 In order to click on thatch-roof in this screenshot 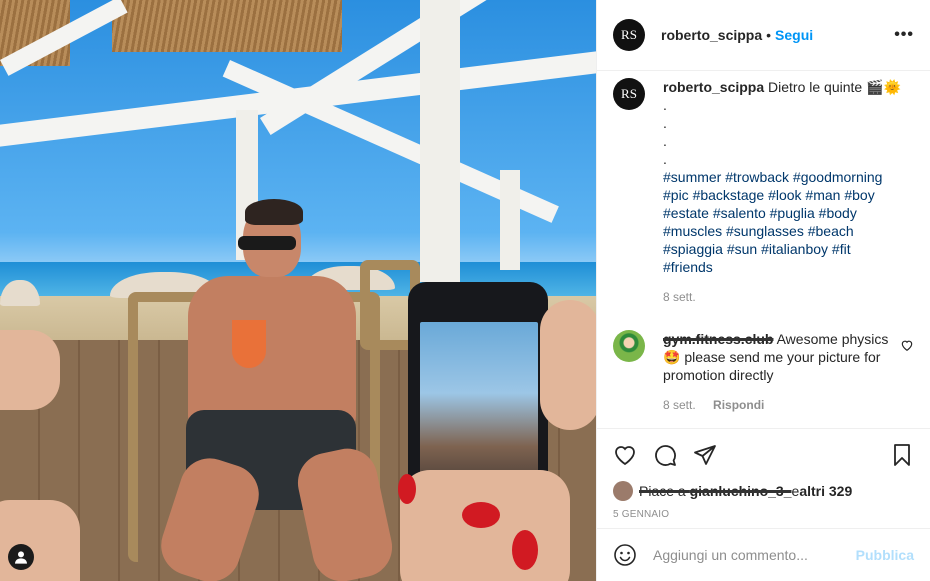, I will do `click(227, 26)`.